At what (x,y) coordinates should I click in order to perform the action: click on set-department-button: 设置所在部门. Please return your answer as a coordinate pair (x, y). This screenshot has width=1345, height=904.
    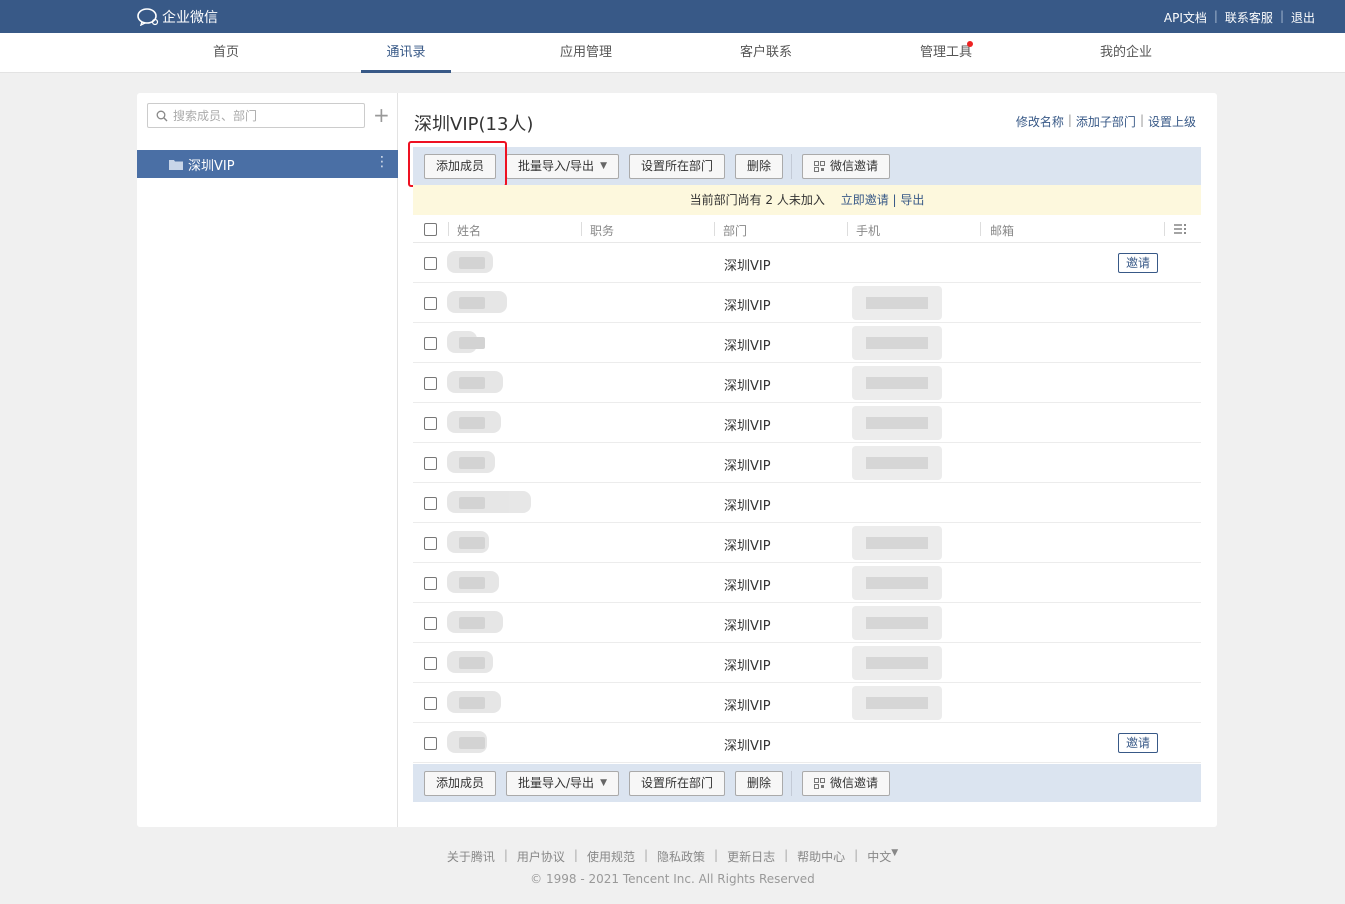
    Looking at the image, I should click on (676, 166).